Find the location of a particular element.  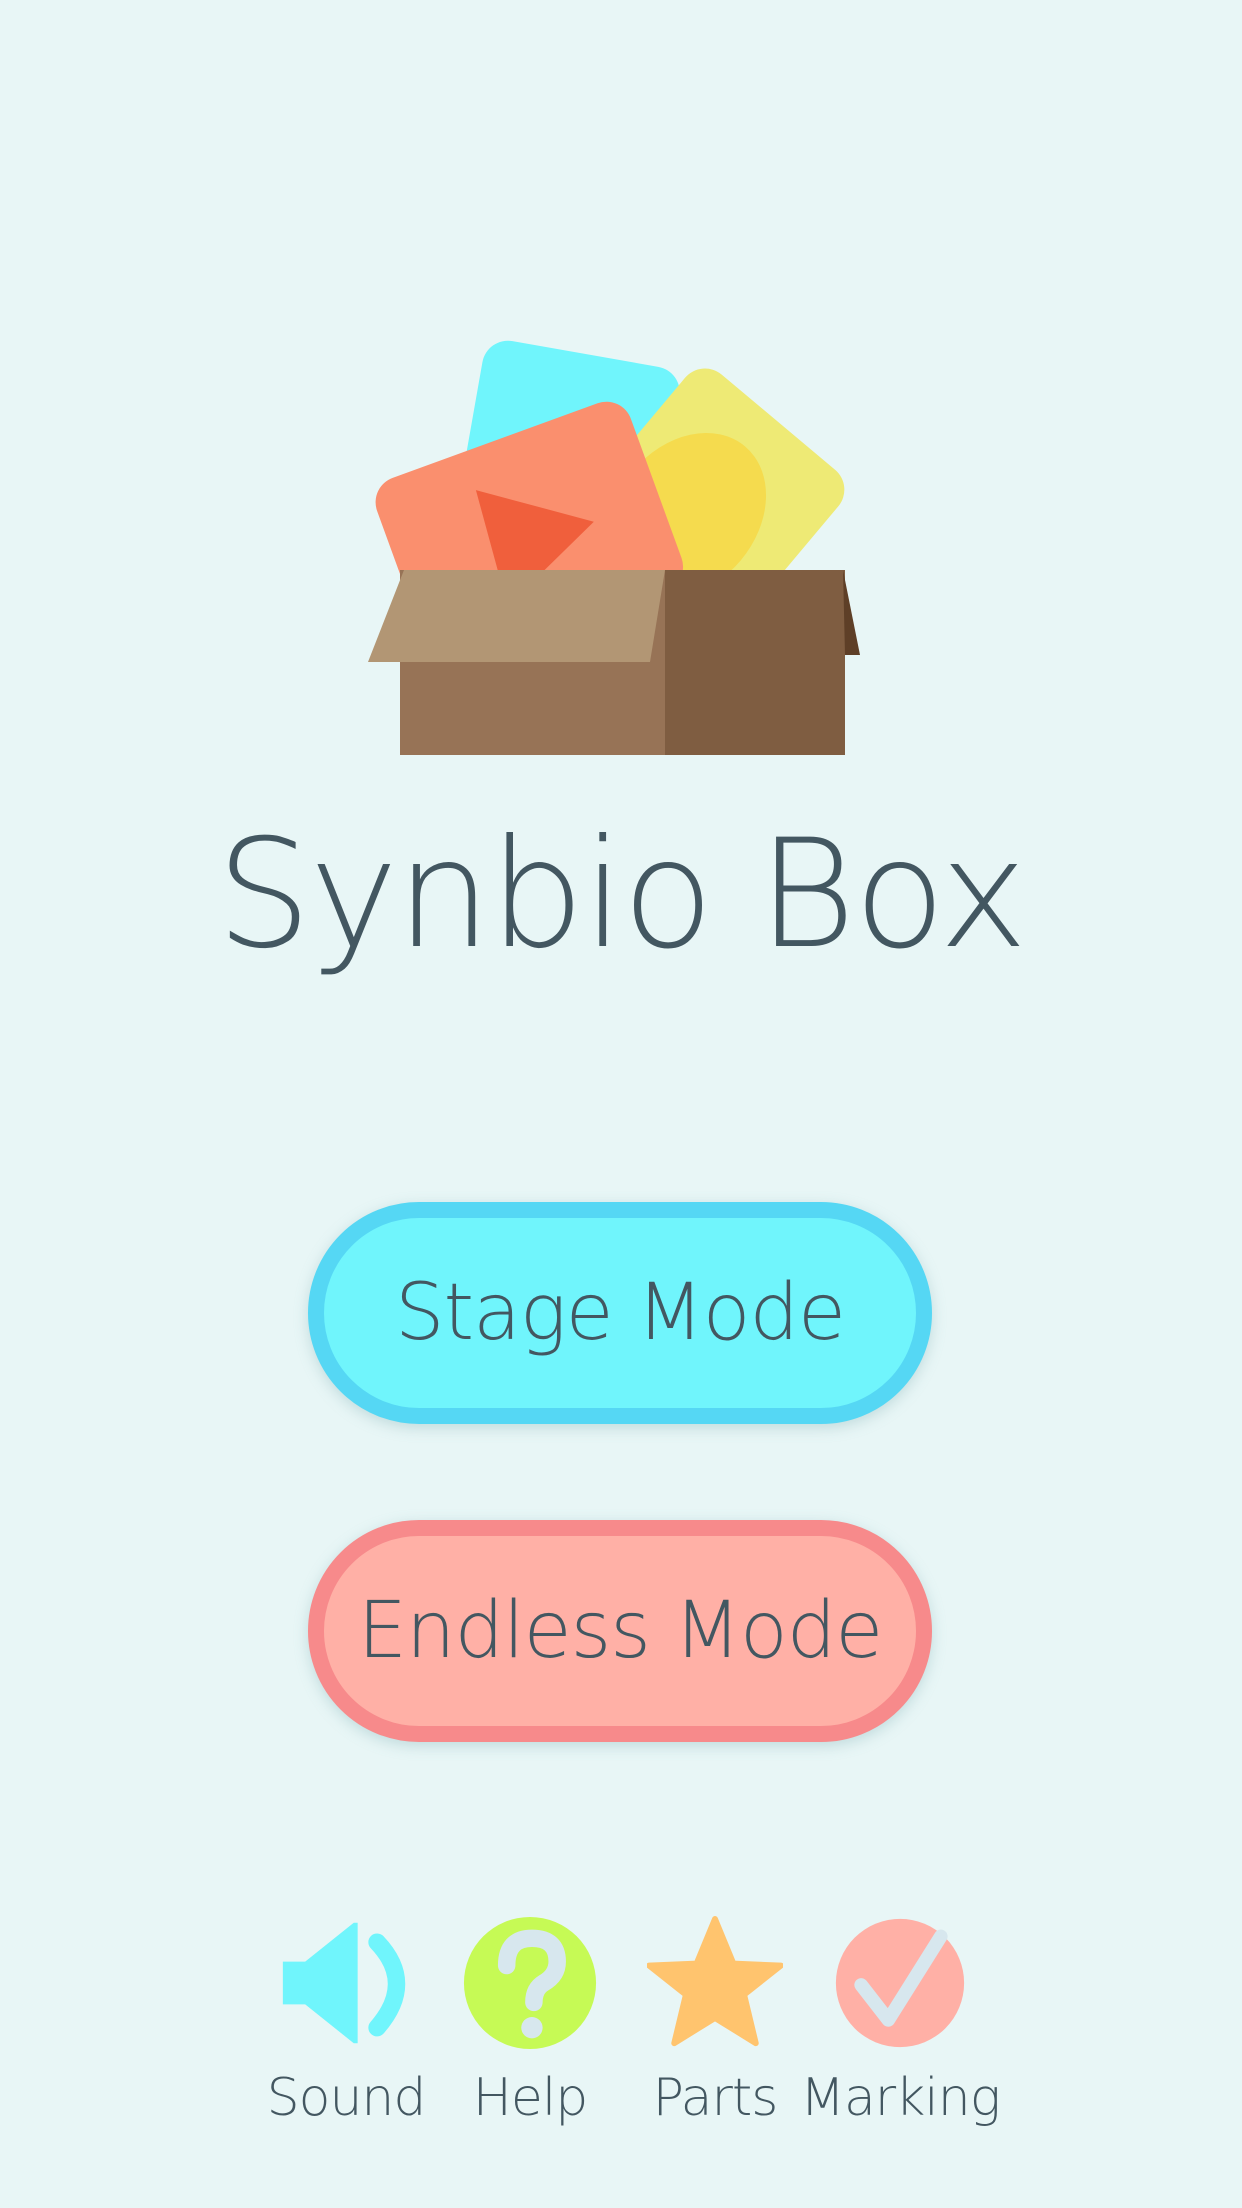

speaker-icon is located at coordinates (346, 1983).